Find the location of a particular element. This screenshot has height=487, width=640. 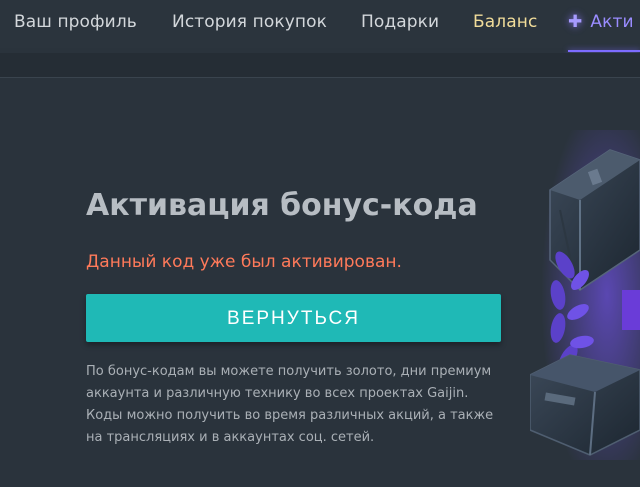

badge-icon is located at coordinates (631, 310).